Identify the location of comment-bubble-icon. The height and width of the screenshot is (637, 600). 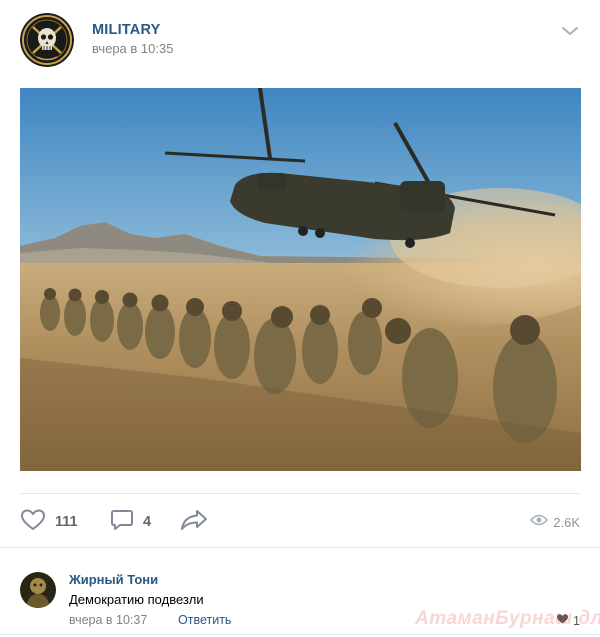
(122, 522).